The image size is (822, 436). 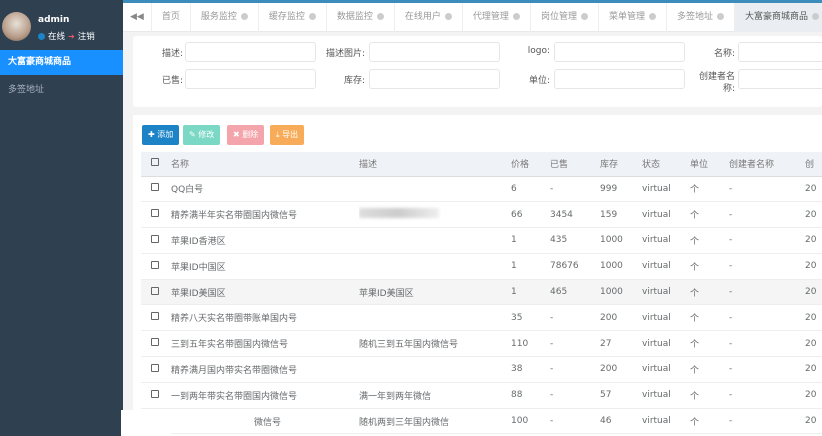 I want to click on column-header: 库存, so click(x=621, y=164).